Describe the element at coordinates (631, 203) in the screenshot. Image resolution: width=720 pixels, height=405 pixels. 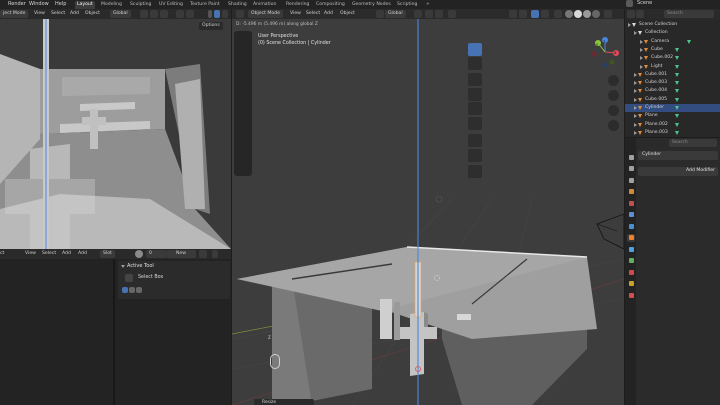
I see `scene-tab-icon` at that location.